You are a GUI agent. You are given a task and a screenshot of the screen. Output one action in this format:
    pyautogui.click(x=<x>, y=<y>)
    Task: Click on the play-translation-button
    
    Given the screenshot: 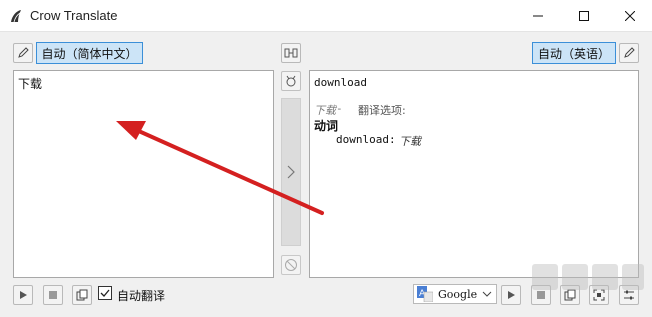 What is the action you would take?
    pyautogui.click(x=511, y=295)
    